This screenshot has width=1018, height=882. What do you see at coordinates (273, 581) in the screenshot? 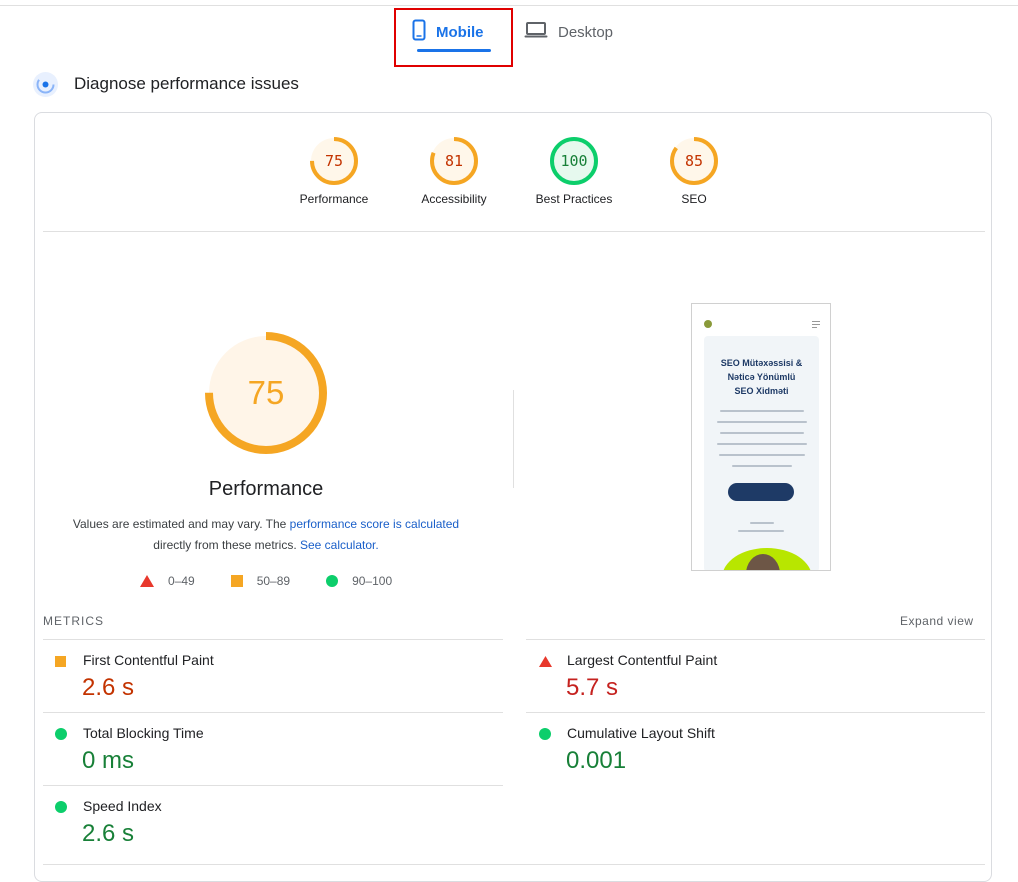
I see `legend-label: 50–89` at bounding box center [273, 581].